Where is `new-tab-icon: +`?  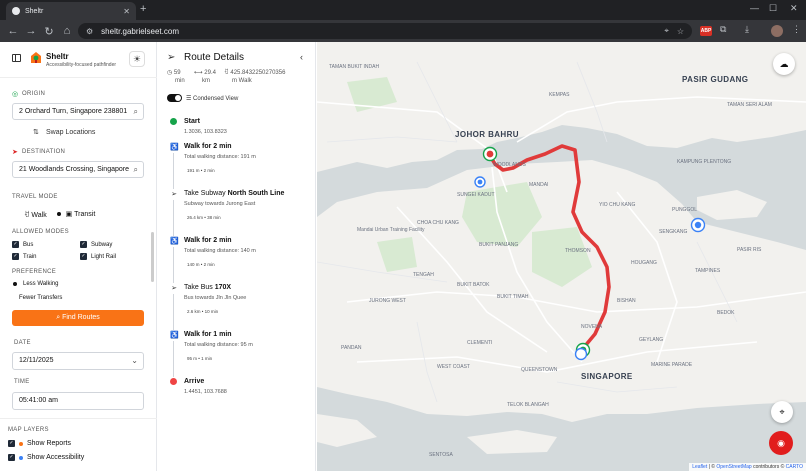 new-tab-icon: + is located at coordinates (143, 9).